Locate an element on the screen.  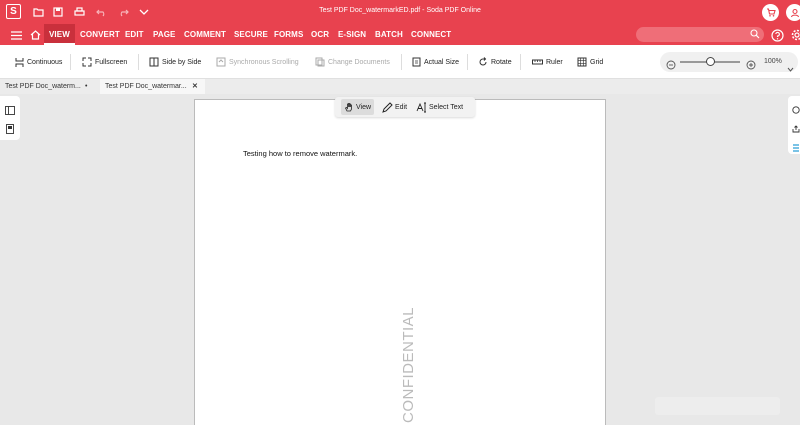
pencil-icon is located at coordinates (387, 107).